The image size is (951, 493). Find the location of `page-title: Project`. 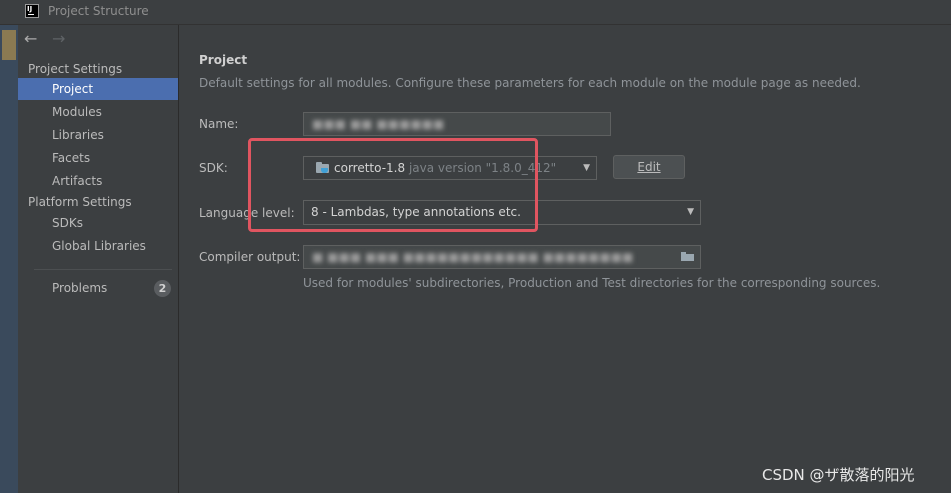

page-title: Project is located at coordinates (223, 60).